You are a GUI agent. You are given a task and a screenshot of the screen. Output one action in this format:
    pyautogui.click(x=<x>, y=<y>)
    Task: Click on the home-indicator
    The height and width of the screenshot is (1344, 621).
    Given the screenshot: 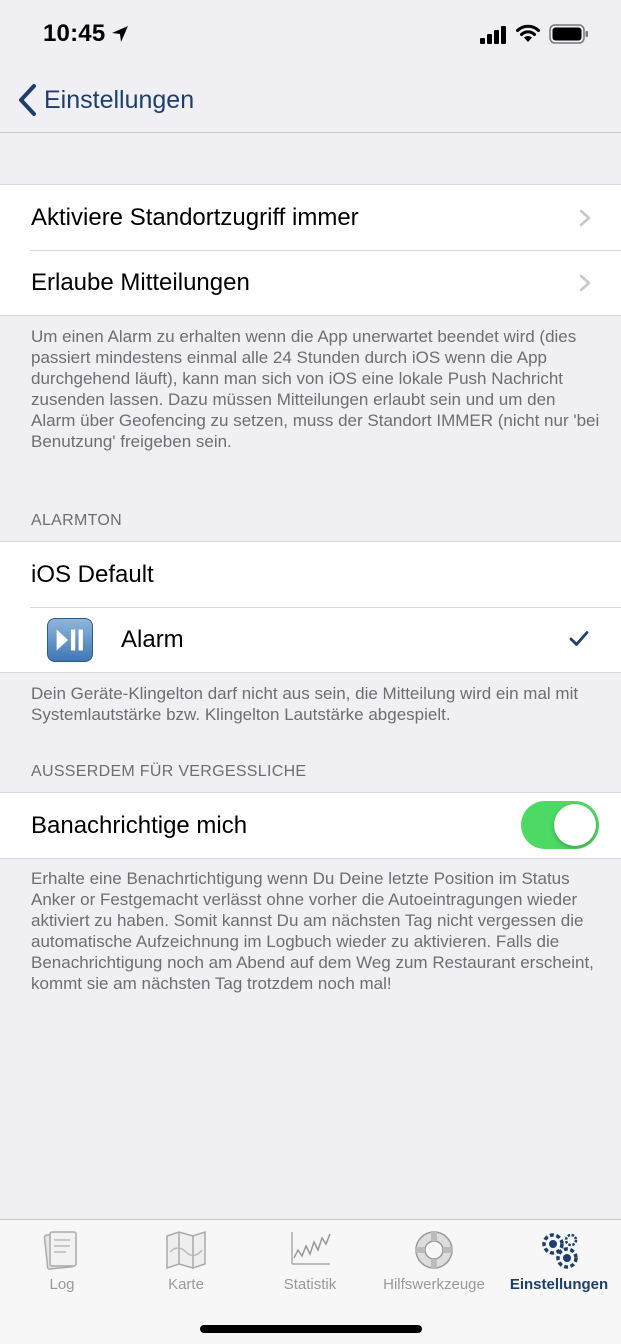 What is the action you would take?
    pyautogui.click(x=311, y=1329)
    